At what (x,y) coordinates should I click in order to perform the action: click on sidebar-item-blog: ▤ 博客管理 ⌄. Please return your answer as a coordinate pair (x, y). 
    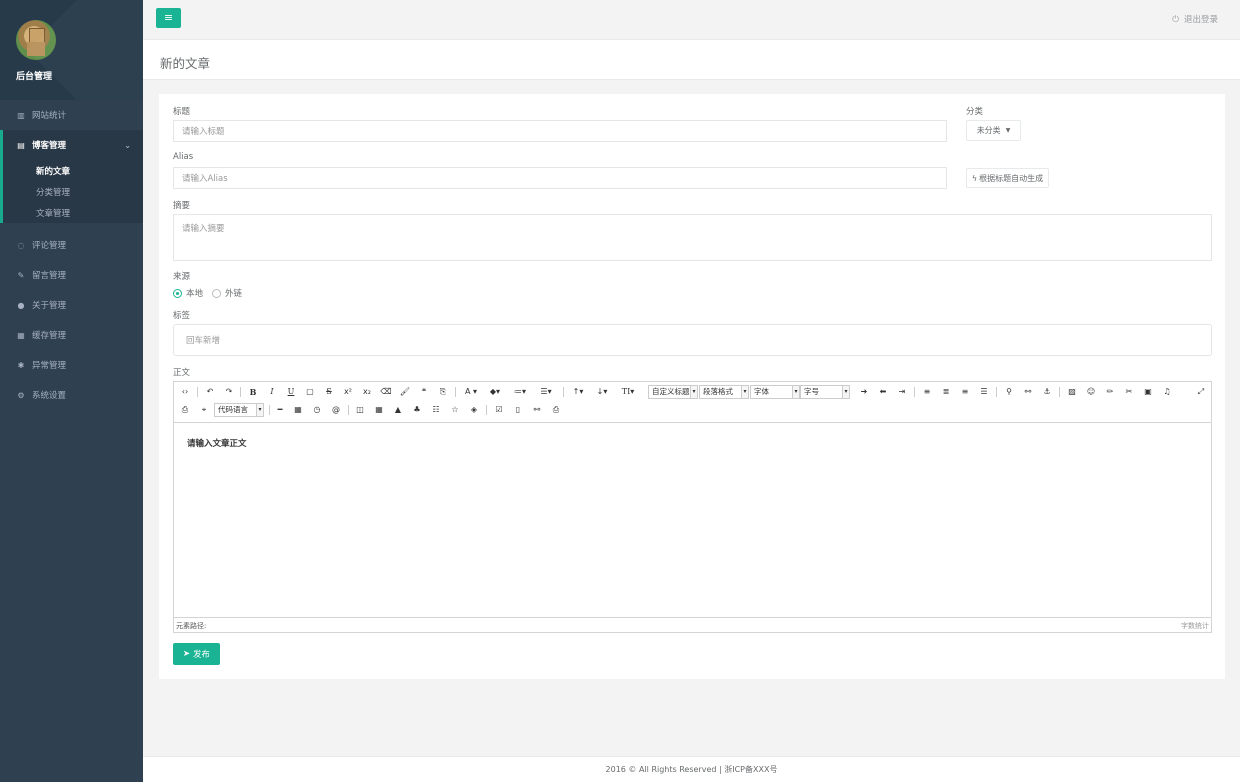
    Looking at the image, I should click on (73, 145).